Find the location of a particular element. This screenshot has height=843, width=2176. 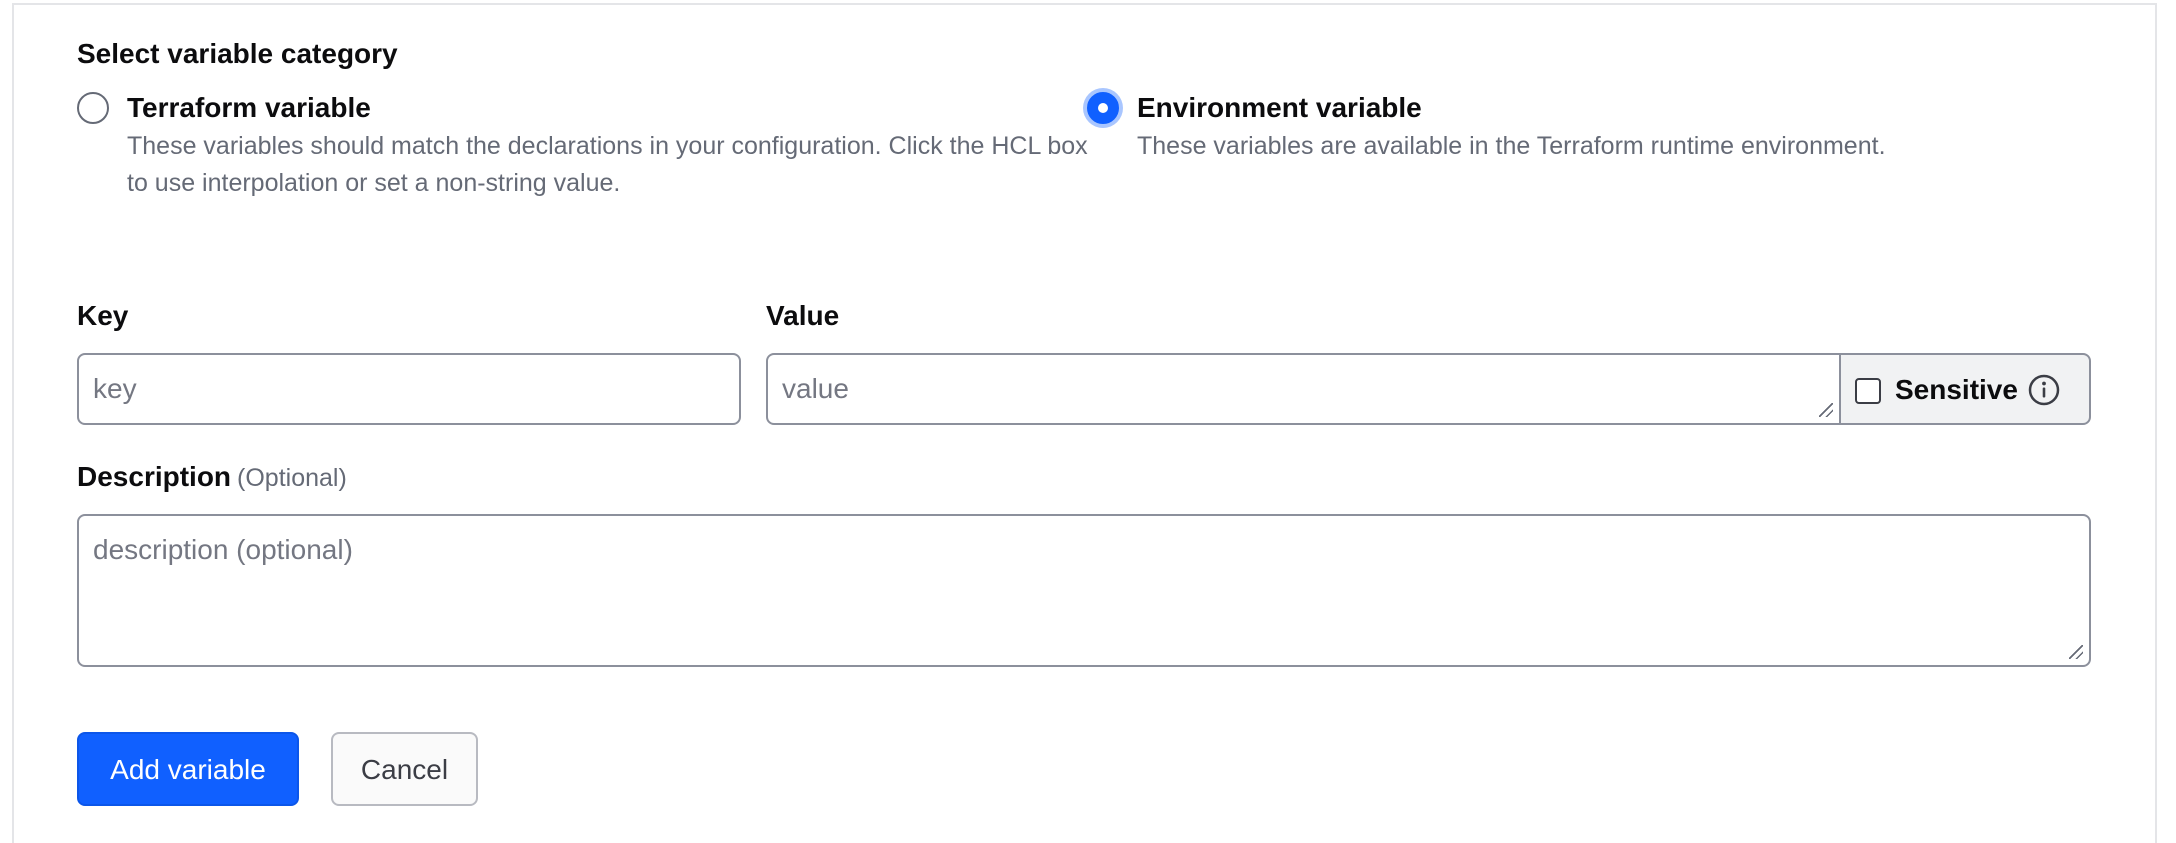

key-input is located at coordinates (409, 389).